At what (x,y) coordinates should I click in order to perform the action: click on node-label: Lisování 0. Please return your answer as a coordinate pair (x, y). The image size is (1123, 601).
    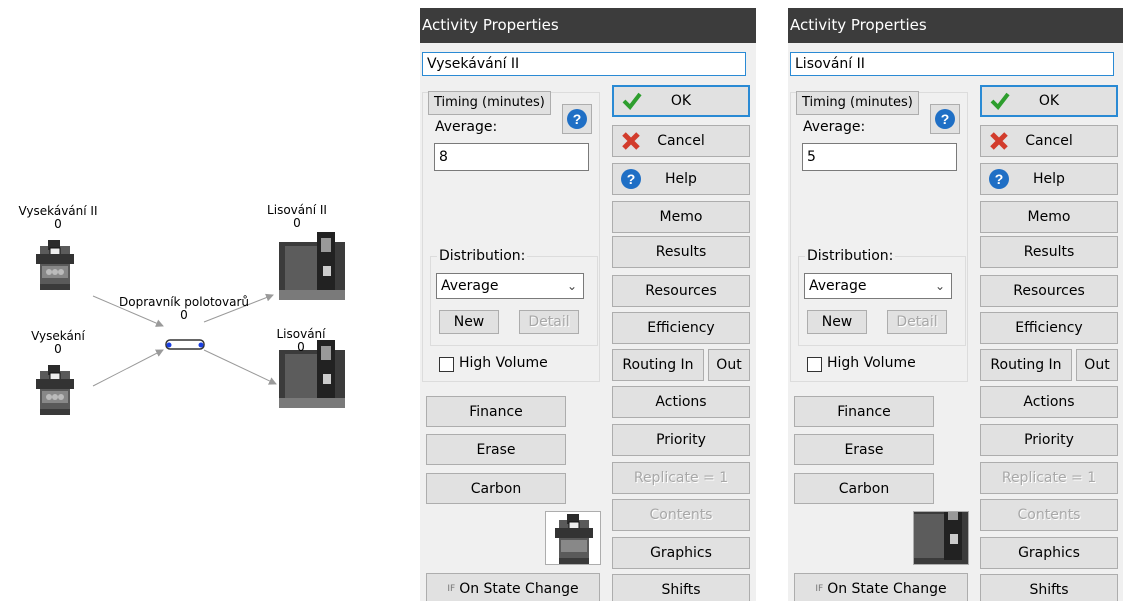
    Looking at the image, I should click on (300, 341).